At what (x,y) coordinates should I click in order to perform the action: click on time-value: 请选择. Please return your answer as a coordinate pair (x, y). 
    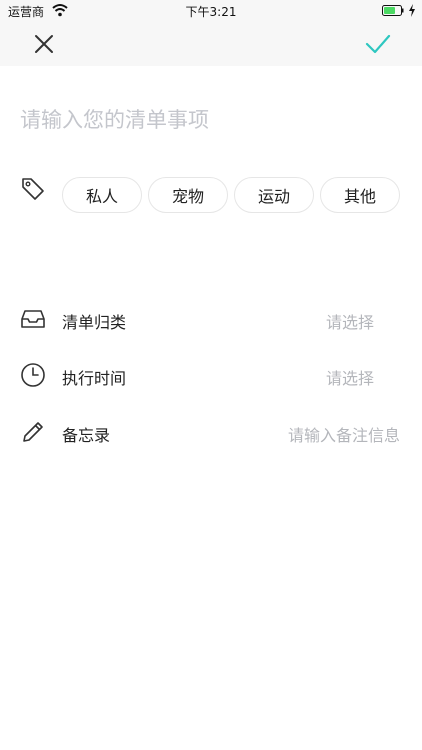
    Looking at the image, I should click on (349, 378).